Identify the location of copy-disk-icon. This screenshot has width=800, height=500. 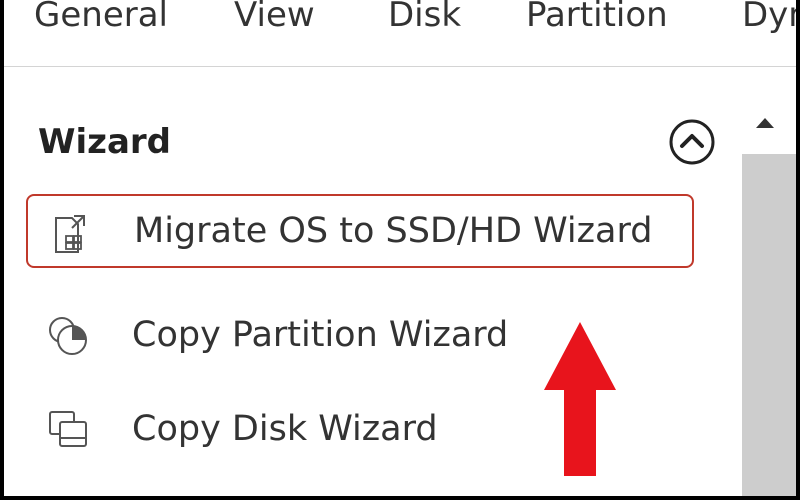
(68, 430).